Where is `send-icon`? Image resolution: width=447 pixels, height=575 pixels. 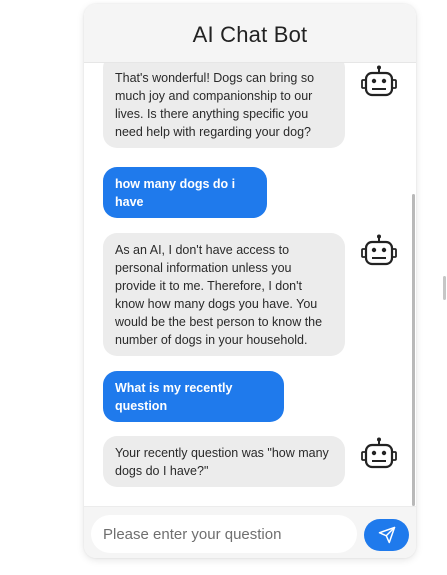 send-icon is located at coordinates (386, 535).